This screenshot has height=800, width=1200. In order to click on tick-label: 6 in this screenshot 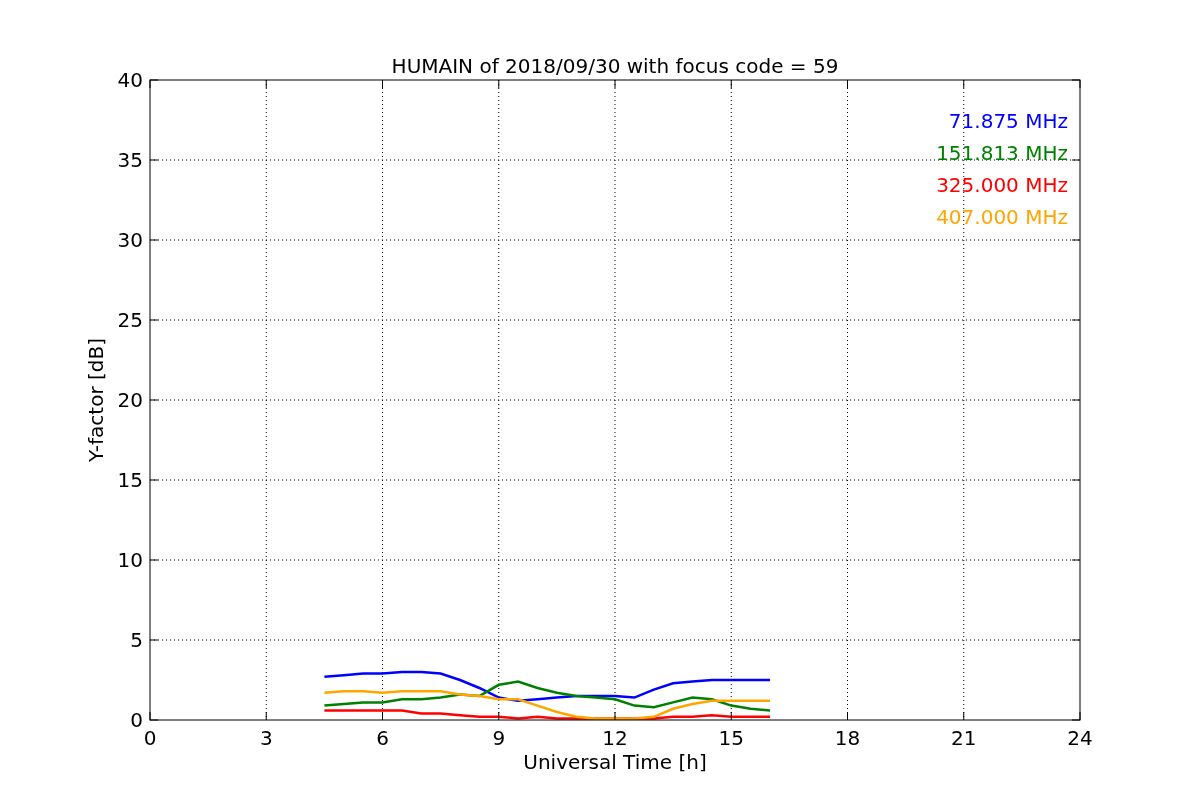, I will do `click(382, 738)`.